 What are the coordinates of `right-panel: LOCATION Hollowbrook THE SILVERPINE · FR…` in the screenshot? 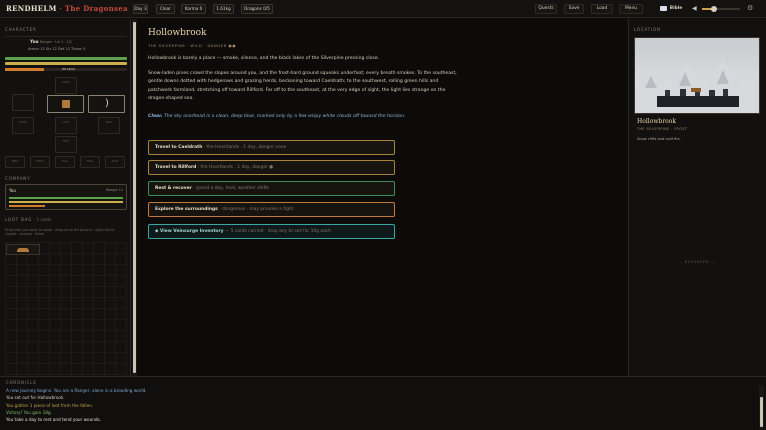 It's located at (697, 197).